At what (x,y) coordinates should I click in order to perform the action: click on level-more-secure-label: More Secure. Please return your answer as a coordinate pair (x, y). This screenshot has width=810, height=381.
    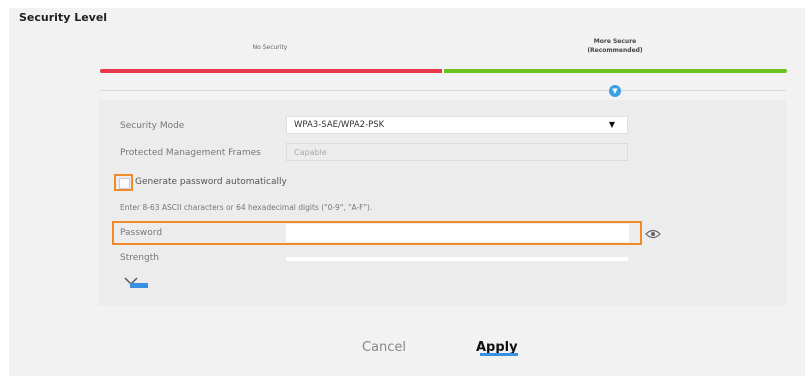
    Looking at the image, I should click on (615, 41).